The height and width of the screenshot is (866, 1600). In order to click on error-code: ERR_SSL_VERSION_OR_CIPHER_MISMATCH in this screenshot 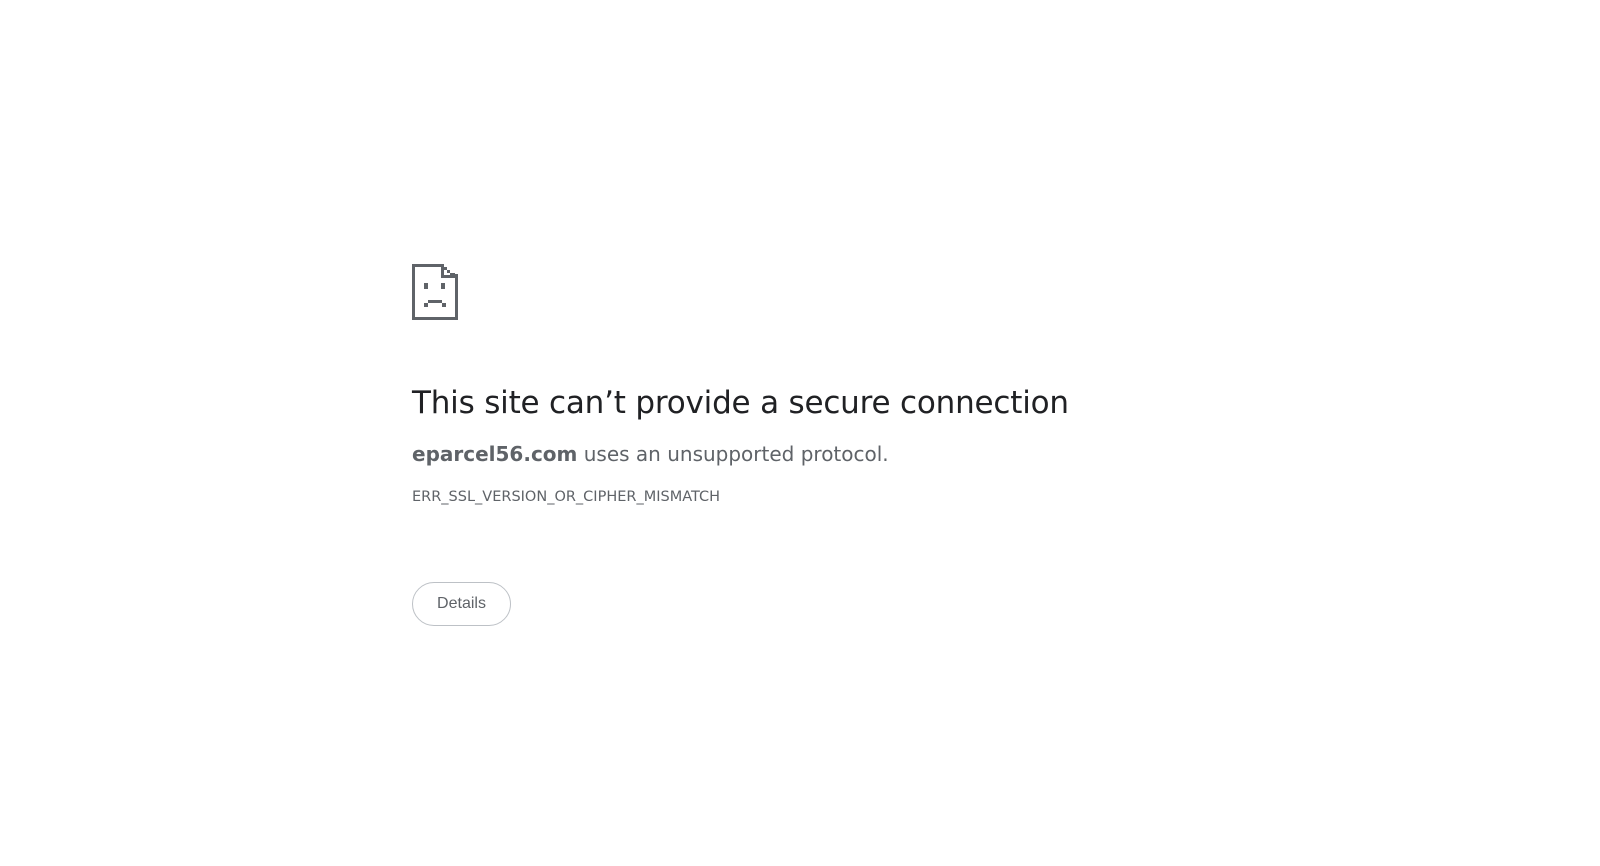, I will do `click(566, 497)`.